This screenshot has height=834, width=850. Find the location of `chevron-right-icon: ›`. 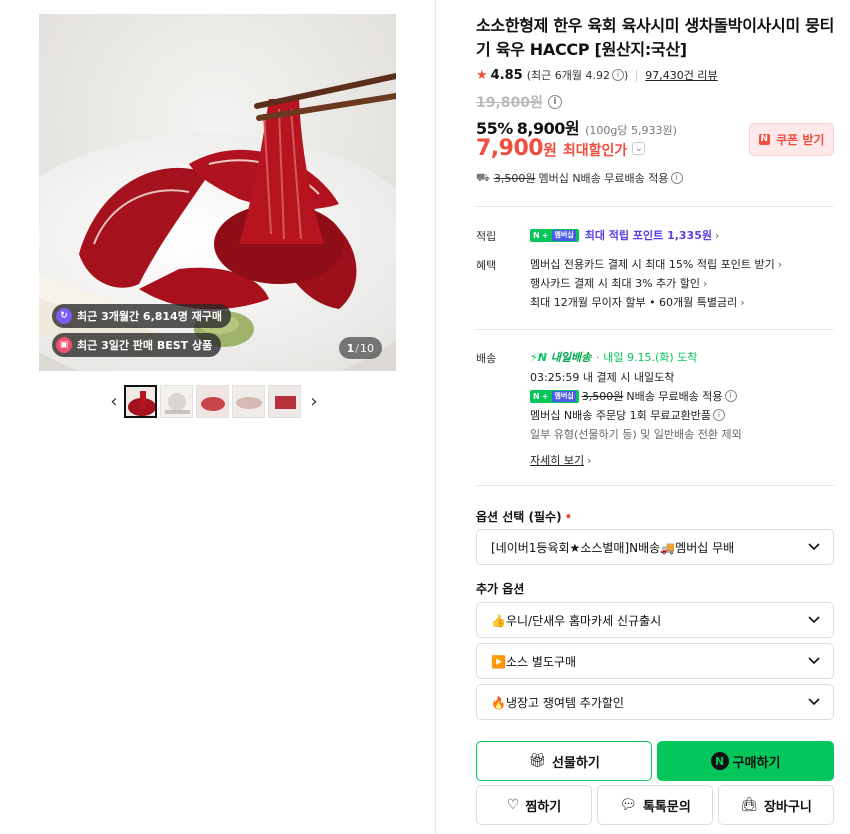

chevron-right-icon: › is located at coordinates (314, 401).